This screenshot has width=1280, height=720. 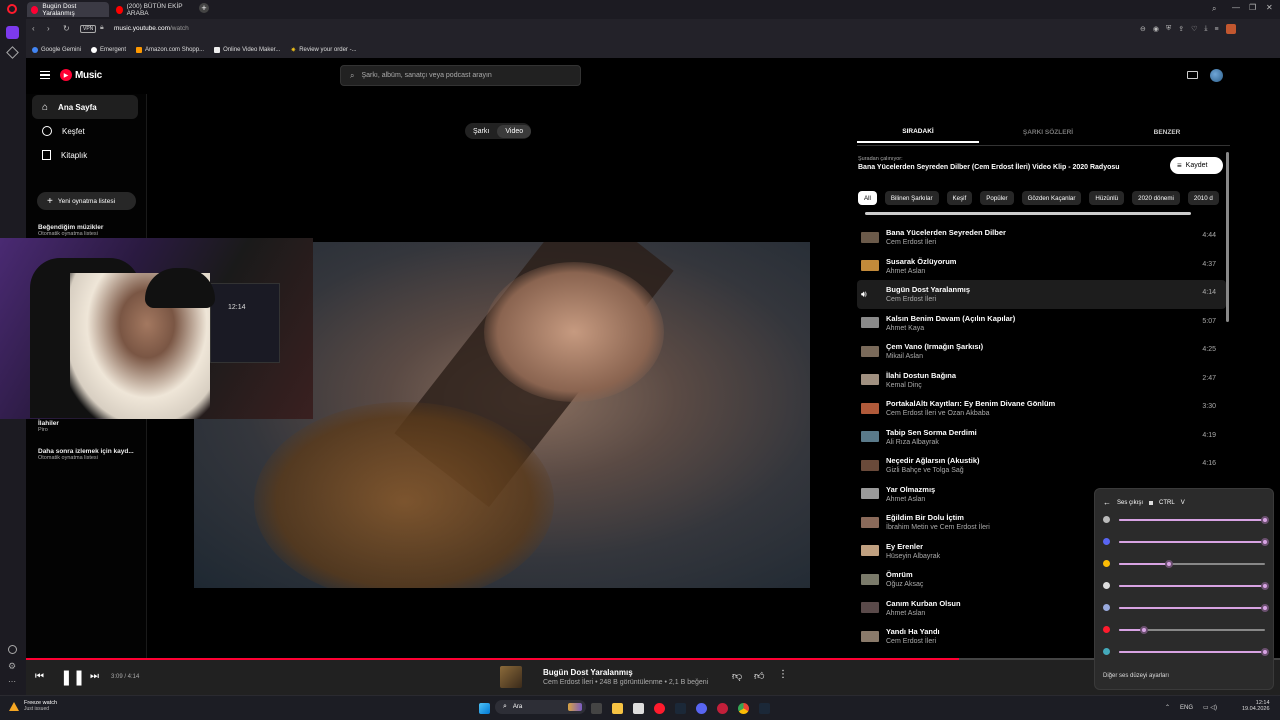 I want to click on taskbar-apps: ⌕ Ara, so click(x=627, y=707).